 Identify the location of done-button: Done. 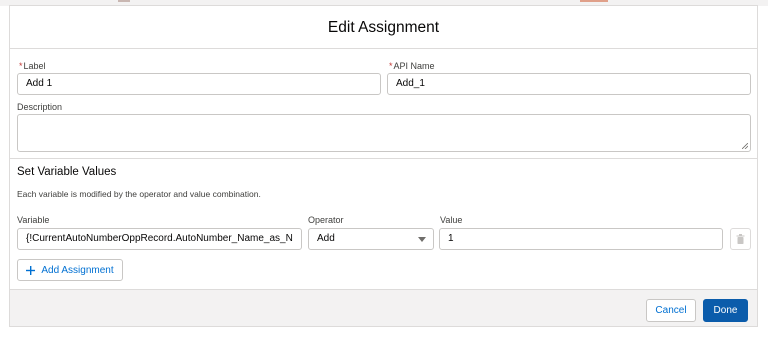
(725, 310).